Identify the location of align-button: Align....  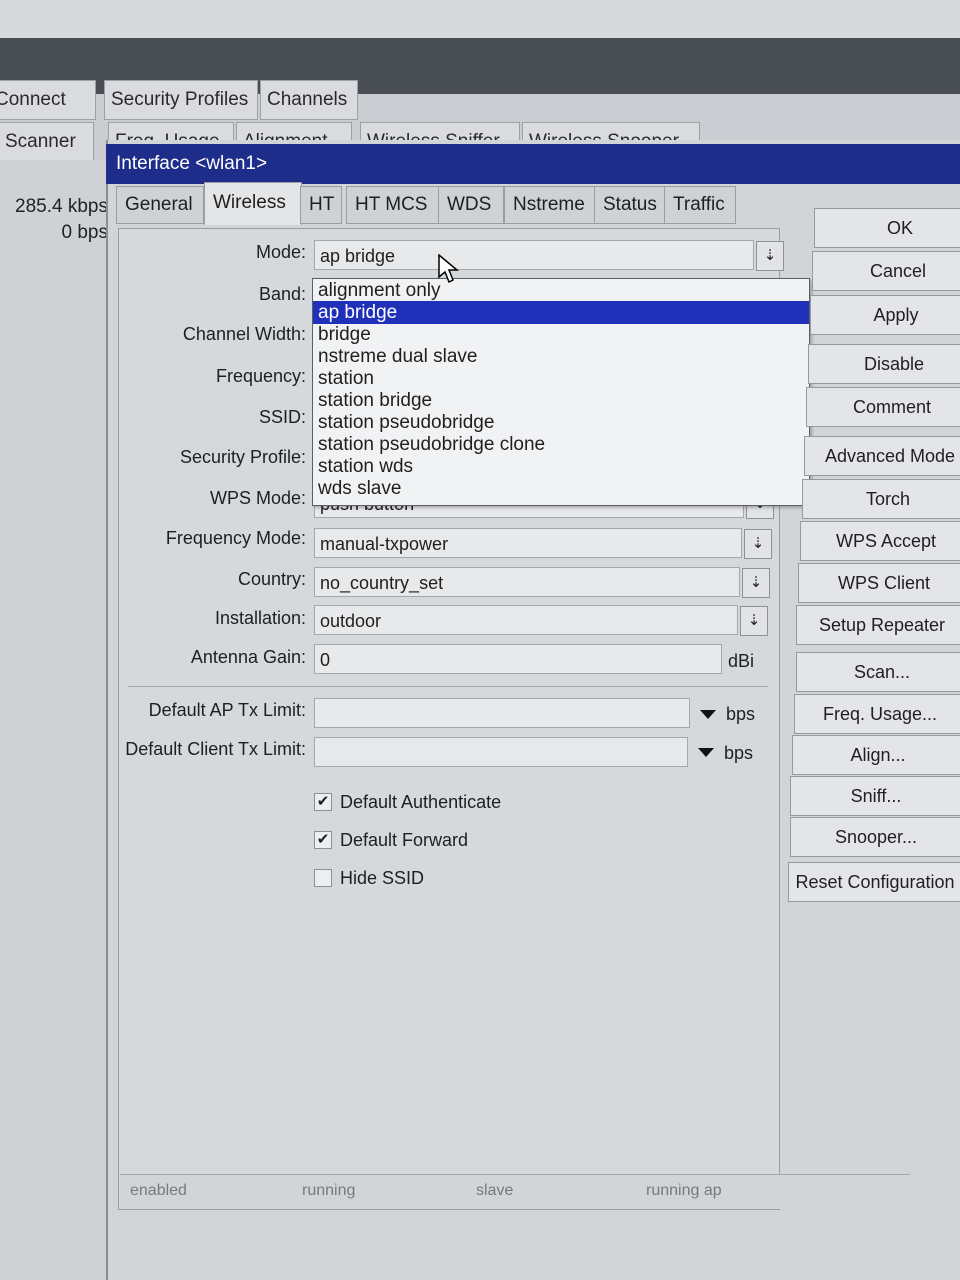
(876, 755).